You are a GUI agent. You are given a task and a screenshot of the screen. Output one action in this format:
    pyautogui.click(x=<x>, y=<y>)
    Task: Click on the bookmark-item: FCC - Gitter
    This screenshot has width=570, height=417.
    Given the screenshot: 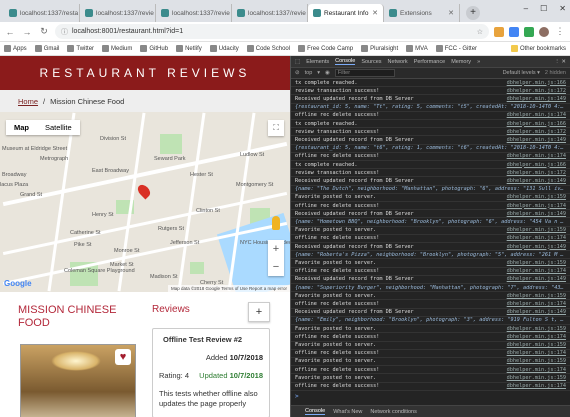 What is the action you would take?
    pyautogui.click(x=456, y=48)
    